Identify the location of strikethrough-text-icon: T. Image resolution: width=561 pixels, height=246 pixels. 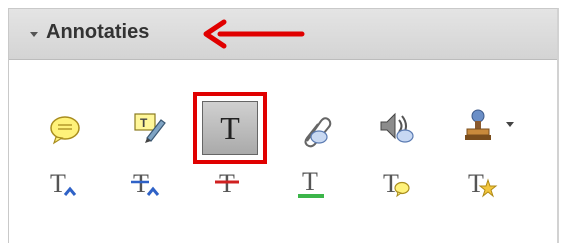
(230, 185).